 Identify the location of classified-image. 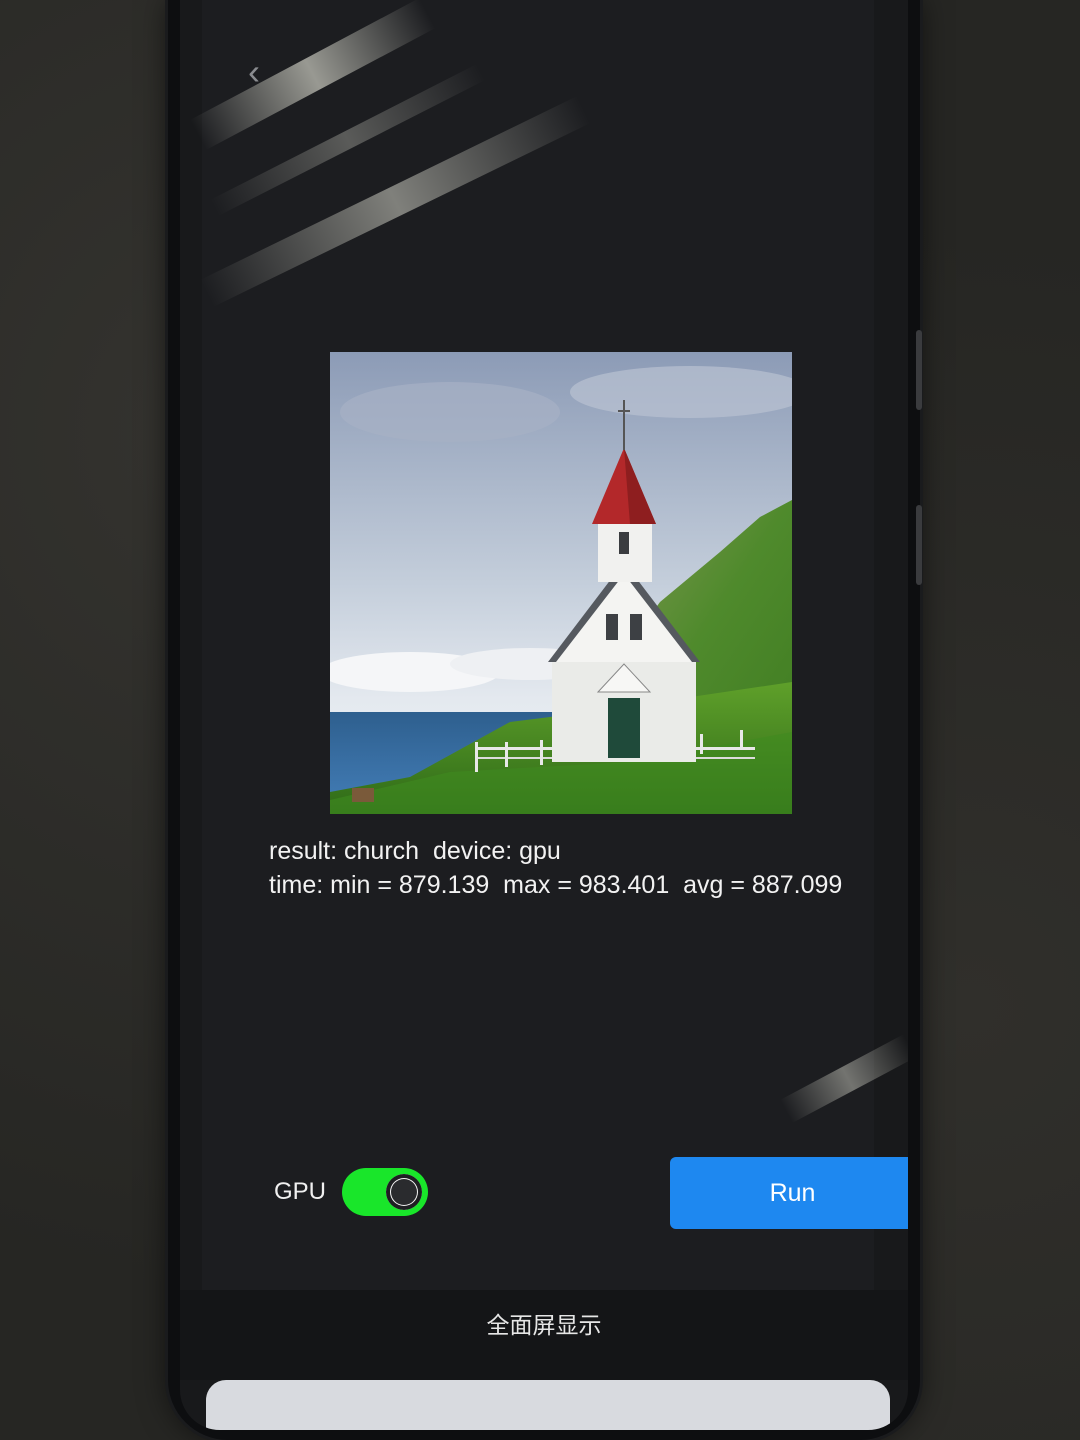
(561, 583).